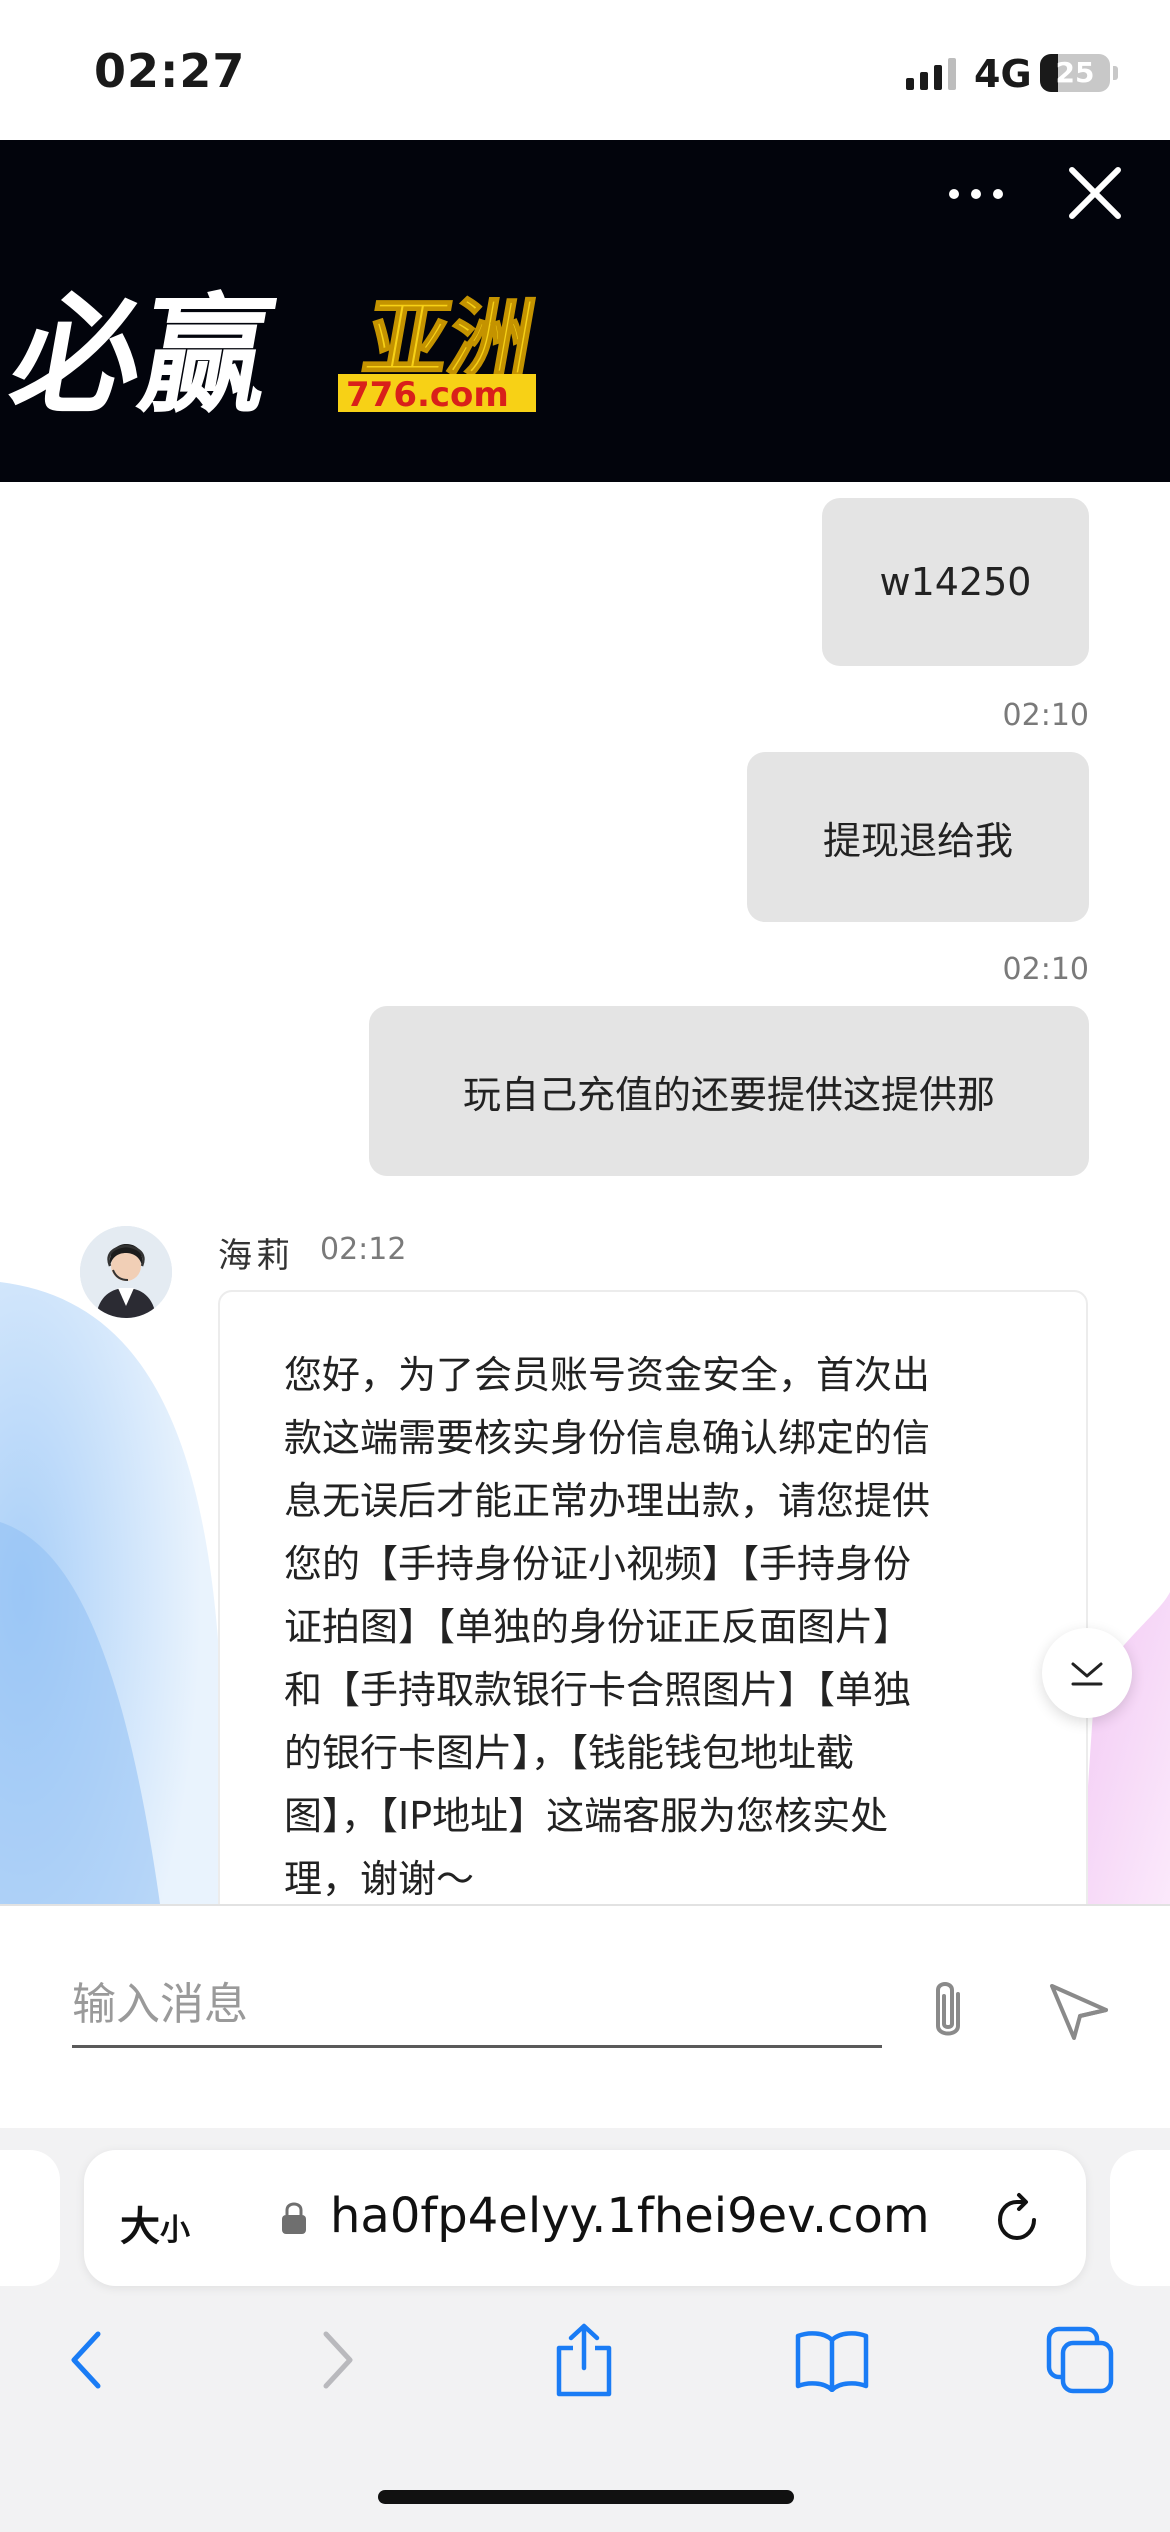 The width and height of the screenshot is (1170, 2532). I want to click on message-line: 的银行卡图片】，【钱能钱包地址截, so click(569, 1753).